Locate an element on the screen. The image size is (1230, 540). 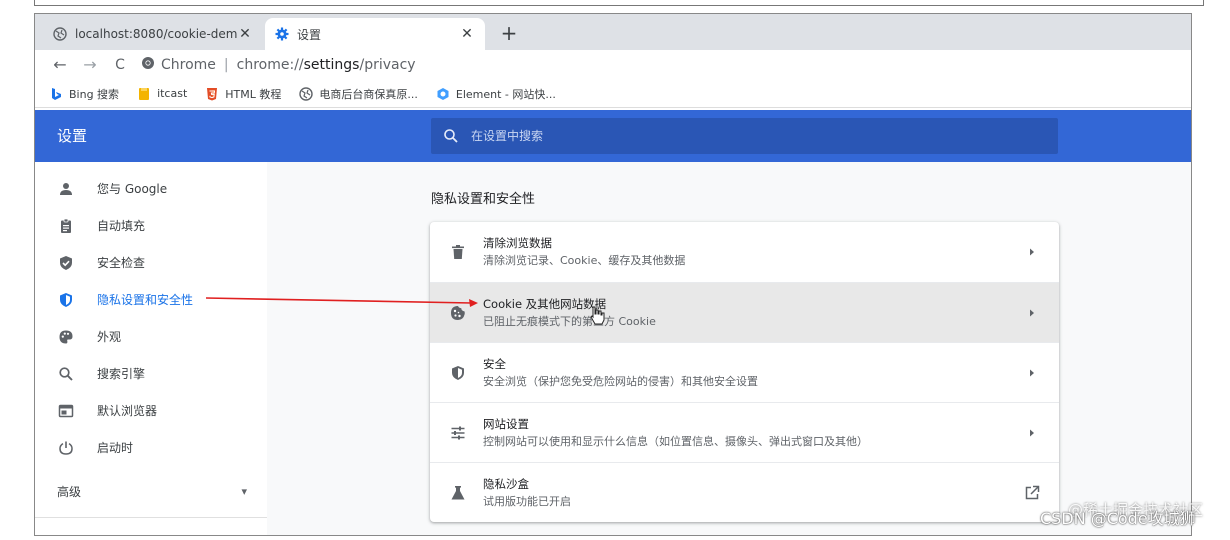
sliders-icon is located at coordinates (458, 433).